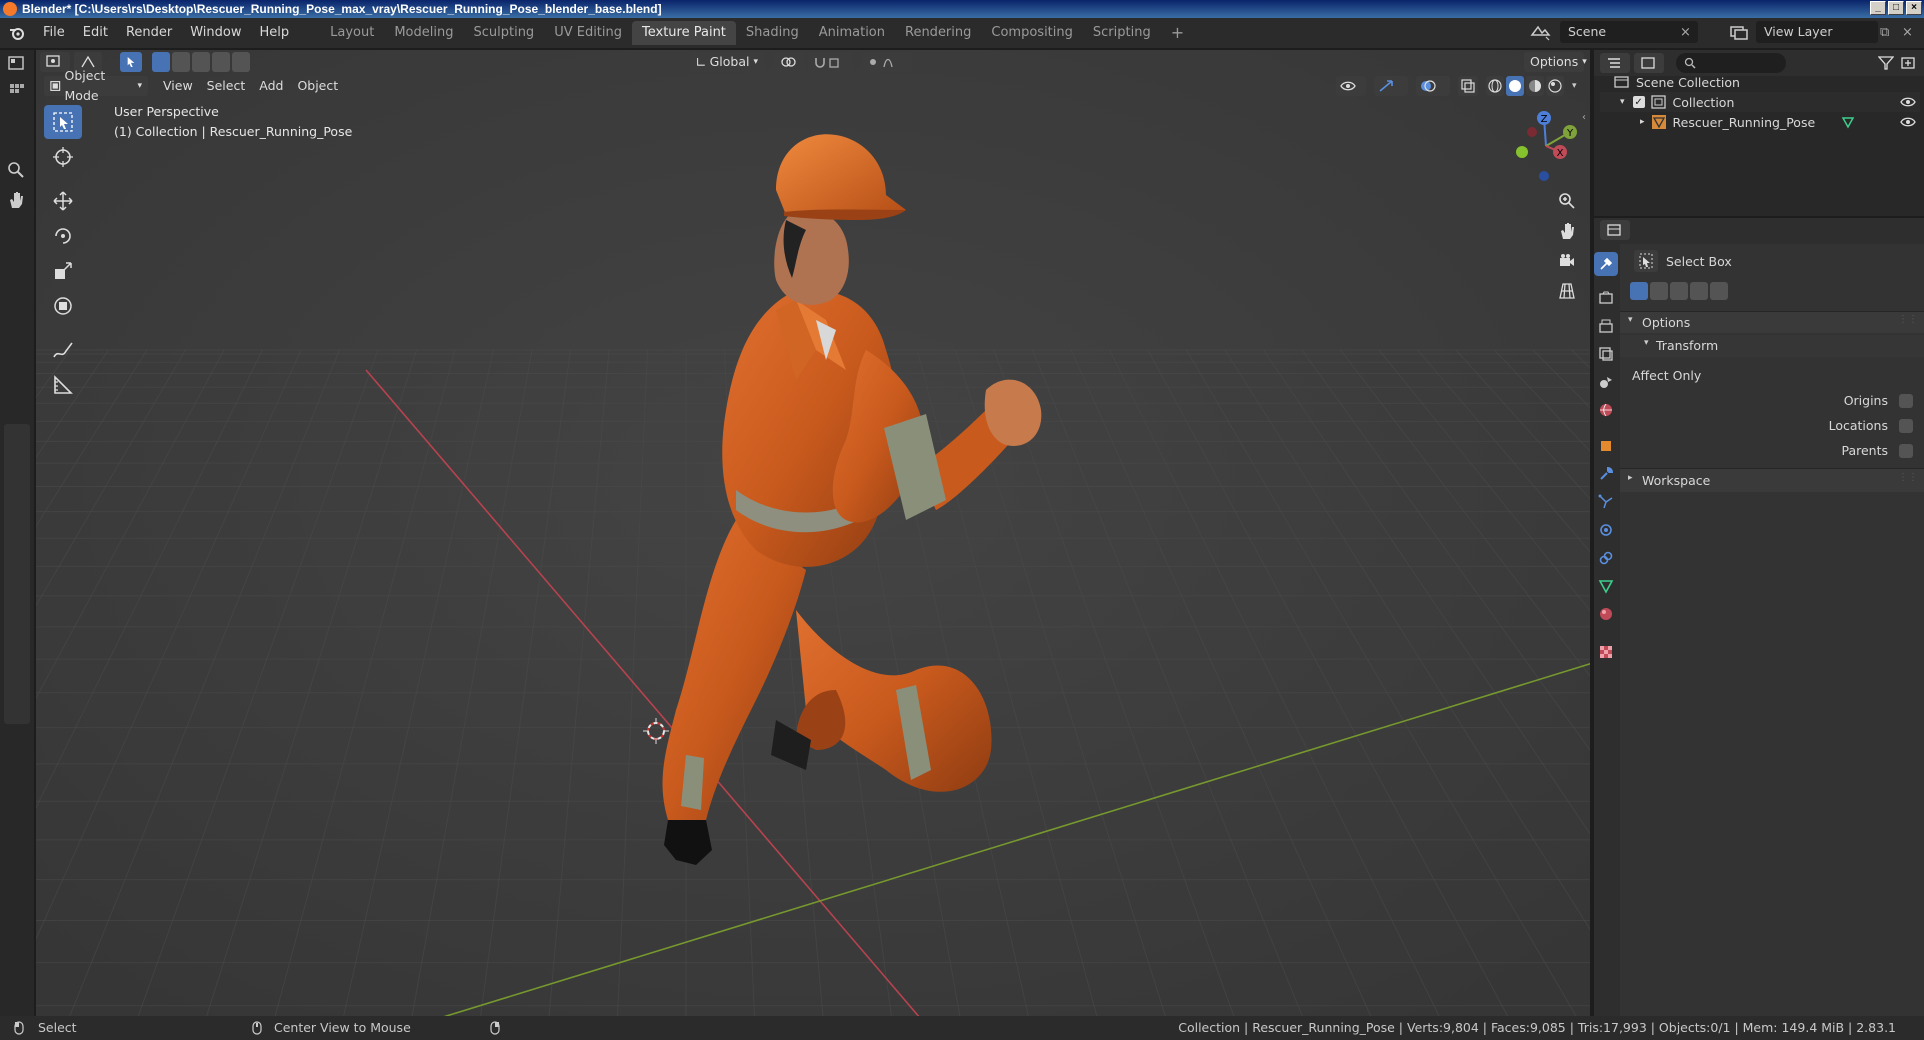 The width and height of the screenshot is (1924, 1040). Describe the element at coordinates (1351, 86) in the screenshot. I see `visibility-icon` at that location.